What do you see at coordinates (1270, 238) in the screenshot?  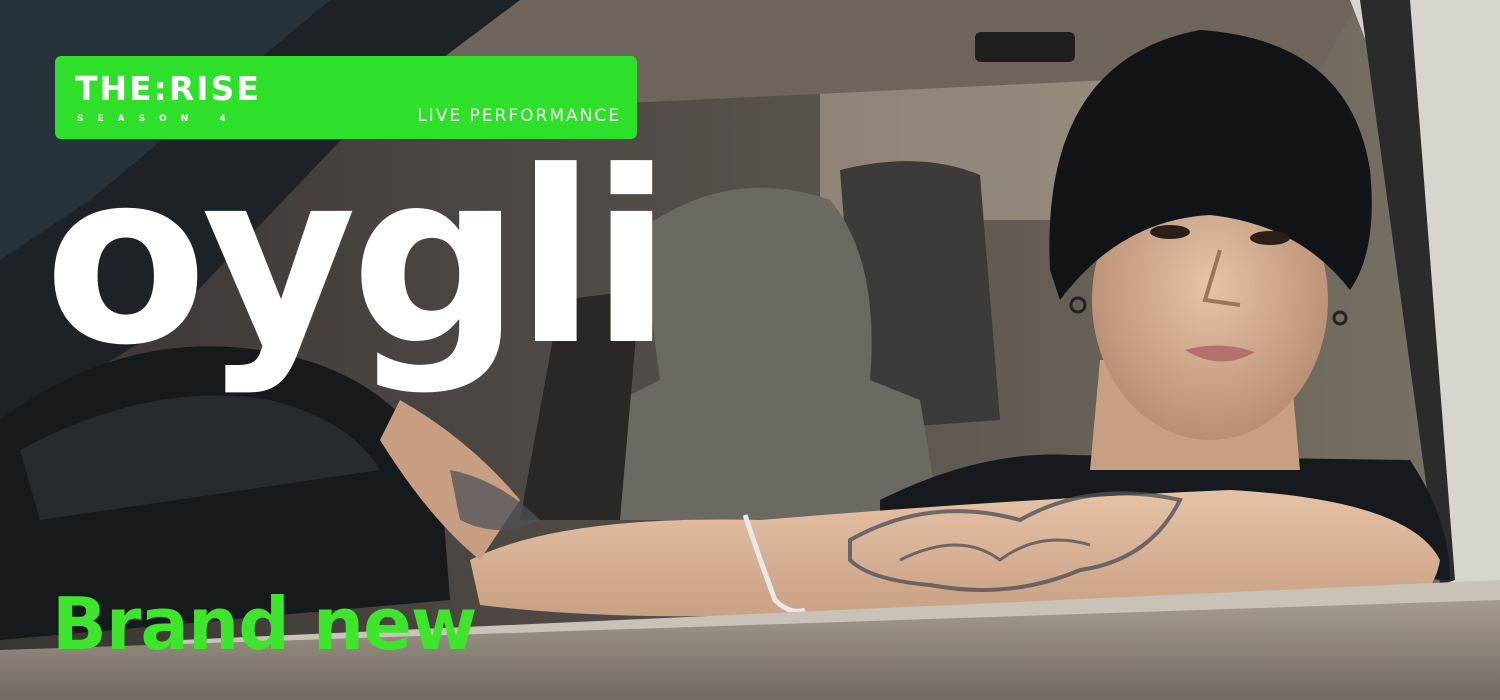 I see `right-eye` at bounding box center [1270, 238].